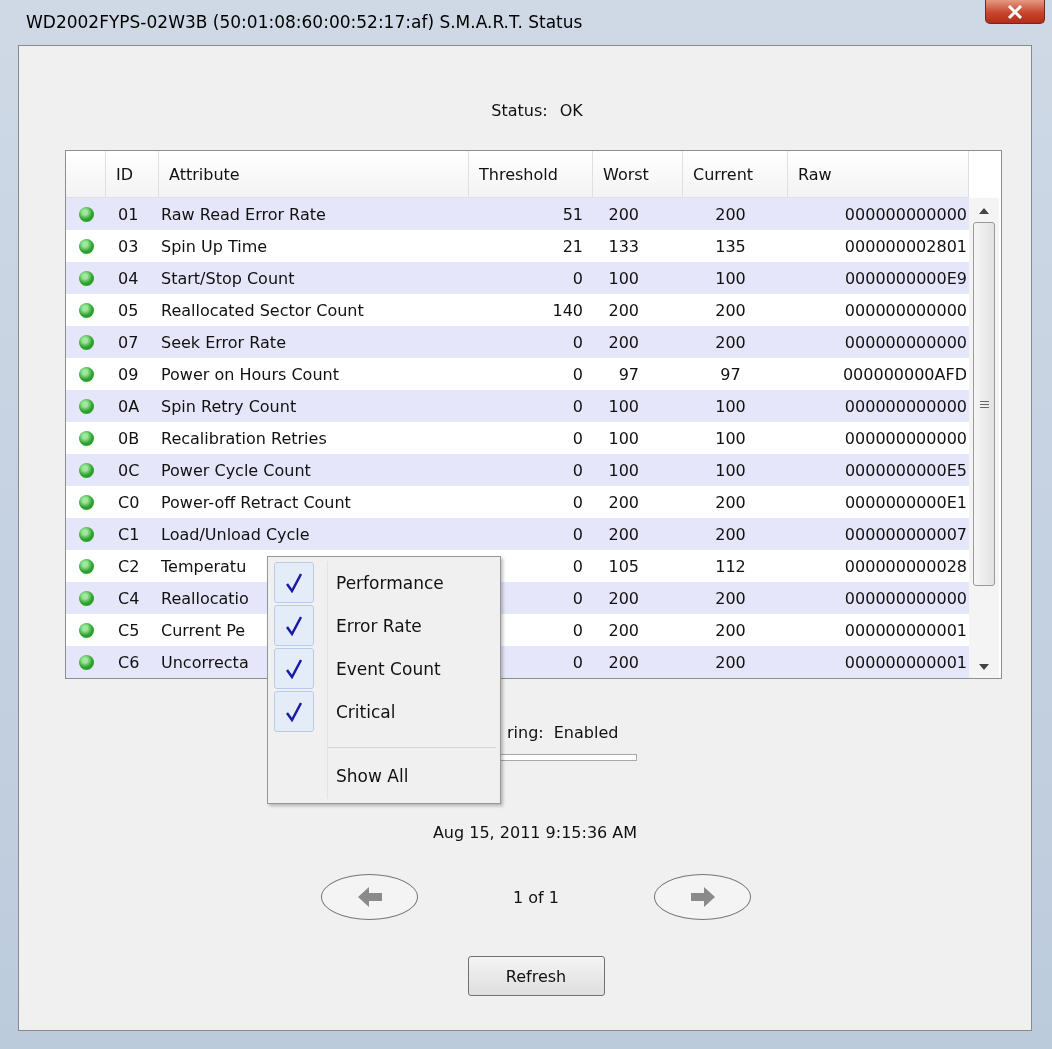 This screenshot has width=1052, height=1049. I want to click on table-cell: 0B, so click(129, 438).